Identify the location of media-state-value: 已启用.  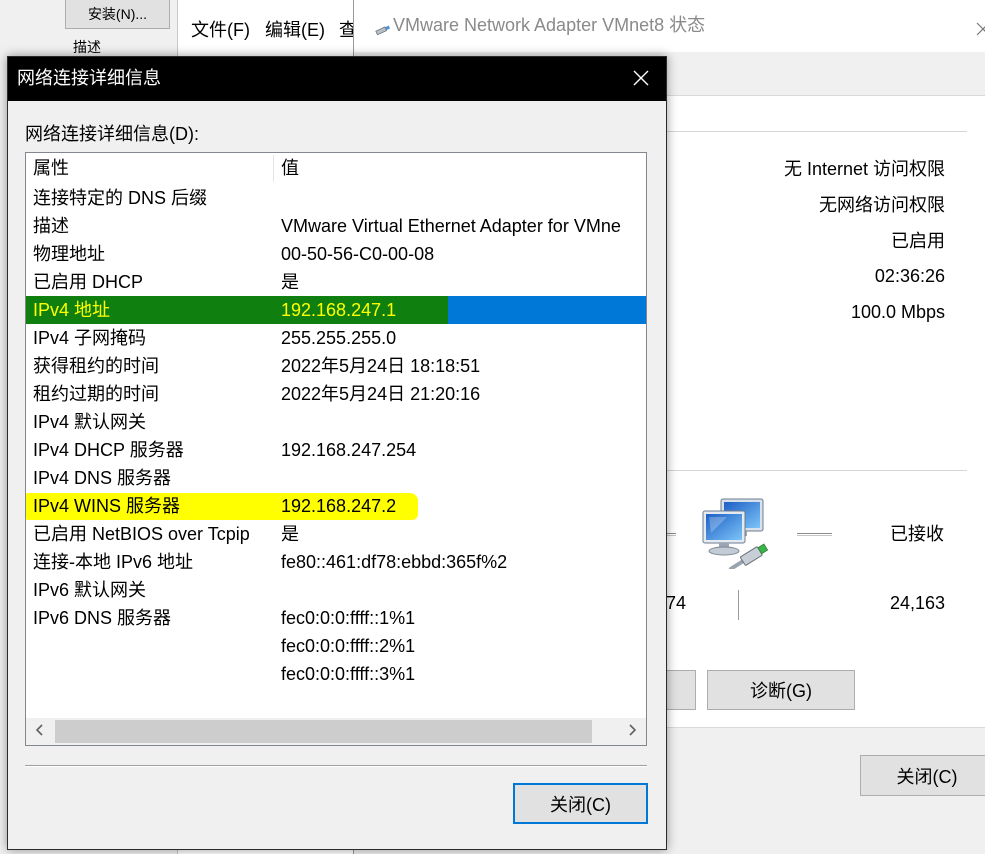
(918, 241).